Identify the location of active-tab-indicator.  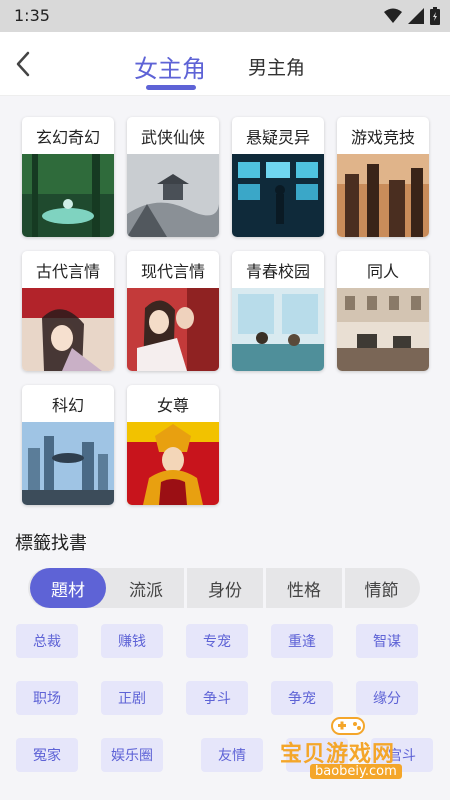
(171, 87).